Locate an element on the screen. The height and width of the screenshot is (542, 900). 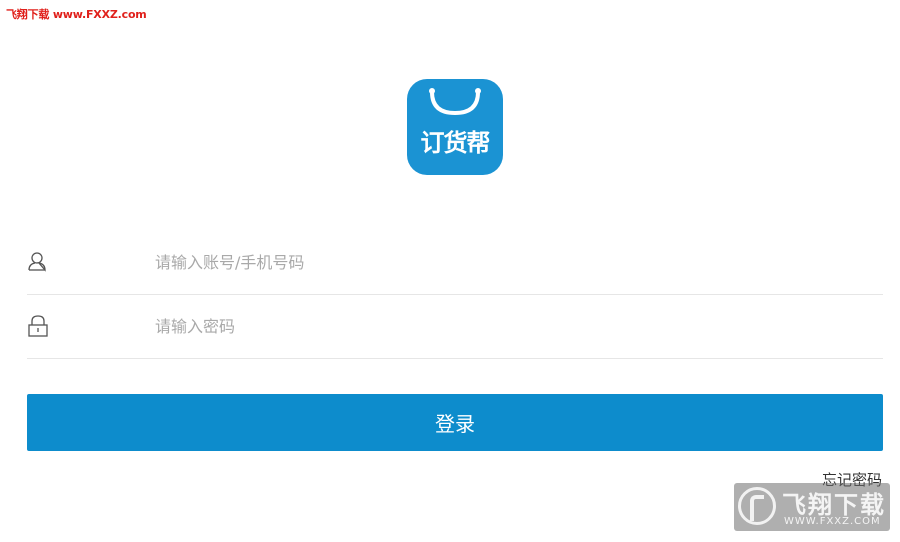
account-input is located at coordinates (504, 262).